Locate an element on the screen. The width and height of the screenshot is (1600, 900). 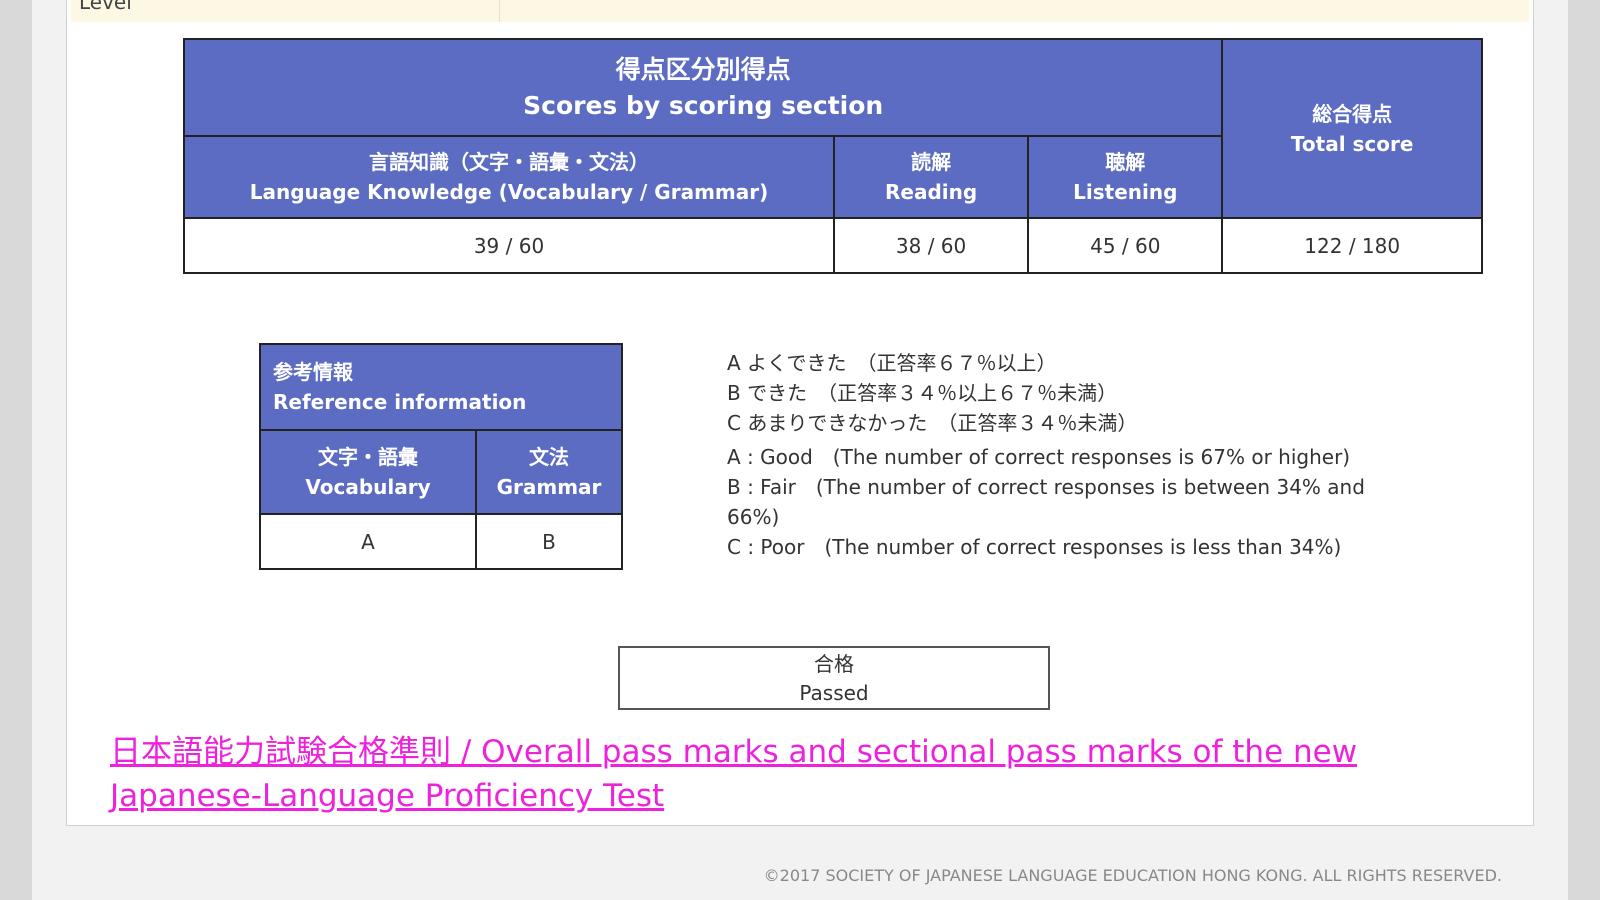
language-knowledge-header-jp: 言語知識（文字・語彙・文法） is located at coordinates (509, 162).